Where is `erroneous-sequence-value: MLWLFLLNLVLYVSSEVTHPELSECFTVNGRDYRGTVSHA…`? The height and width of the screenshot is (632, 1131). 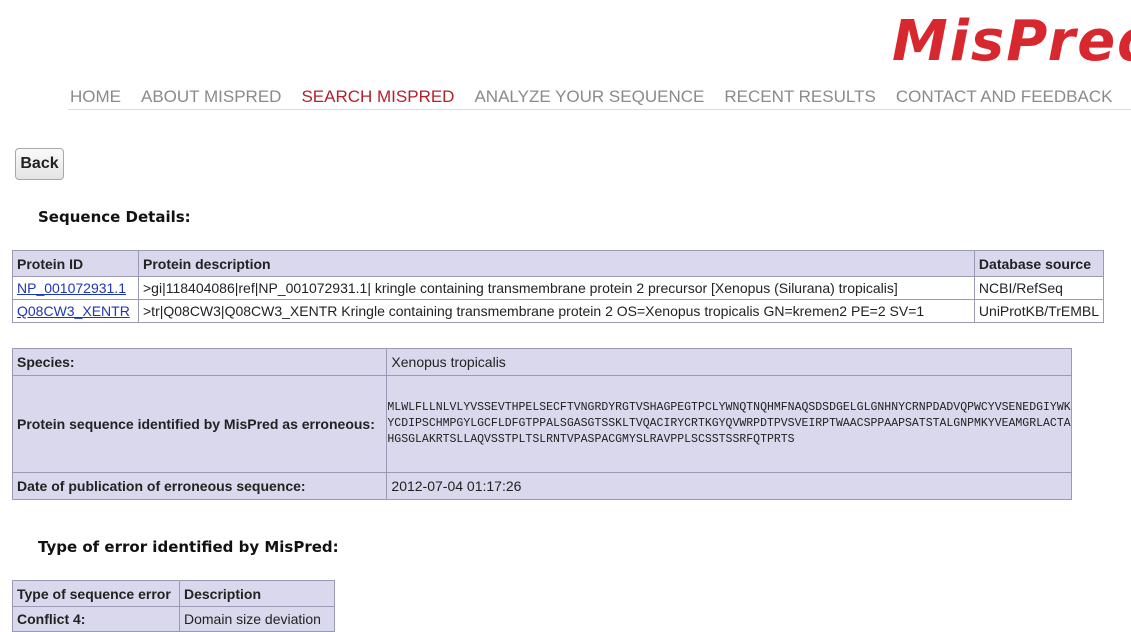
erroneous-sequence-value: MLWLFLLNLVLYVSSEVTHPELSECFTVNGRDYRGTVSHA… is located at coordinates (729, 424).